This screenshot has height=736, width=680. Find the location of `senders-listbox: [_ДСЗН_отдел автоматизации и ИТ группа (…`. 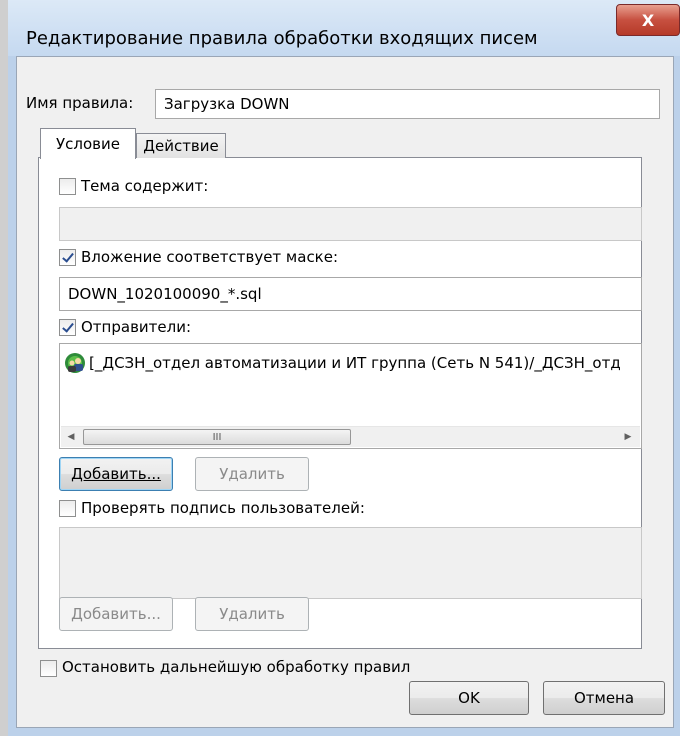

senders-listbox: [_ДСЗН_отдел автоматизации и ИТ группа (… is located at coordinates (350, 396).